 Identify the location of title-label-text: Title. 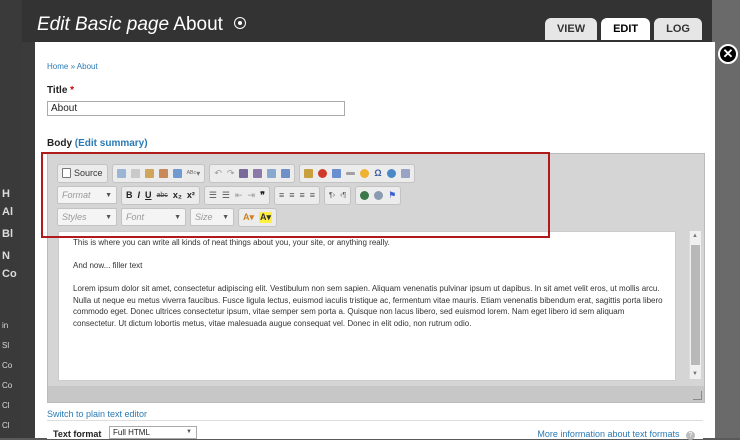
(57, 90).